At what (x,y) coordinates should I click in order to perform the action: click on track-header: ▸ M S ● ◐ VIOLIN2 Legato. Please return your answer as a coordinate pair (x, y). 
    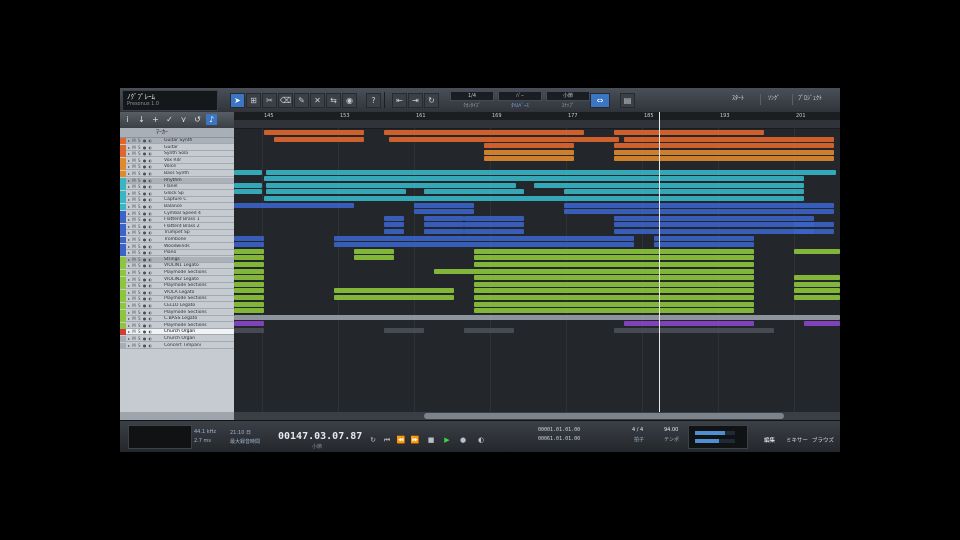
    Looking at the image, I should click on (177, 279).